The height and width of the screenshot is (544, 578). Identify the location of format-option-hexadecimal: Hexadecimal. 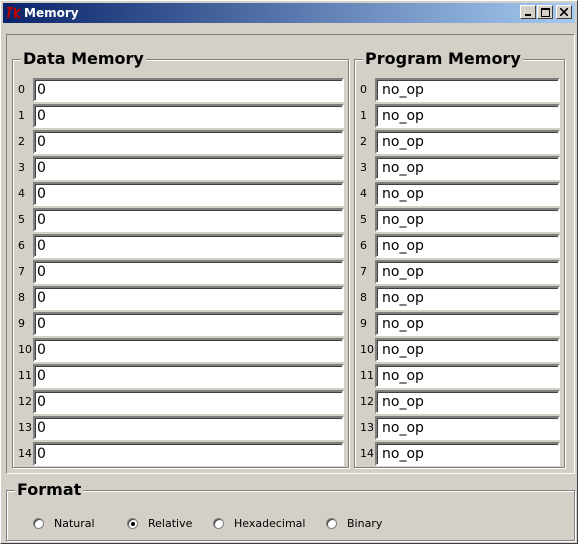
(259, 523).